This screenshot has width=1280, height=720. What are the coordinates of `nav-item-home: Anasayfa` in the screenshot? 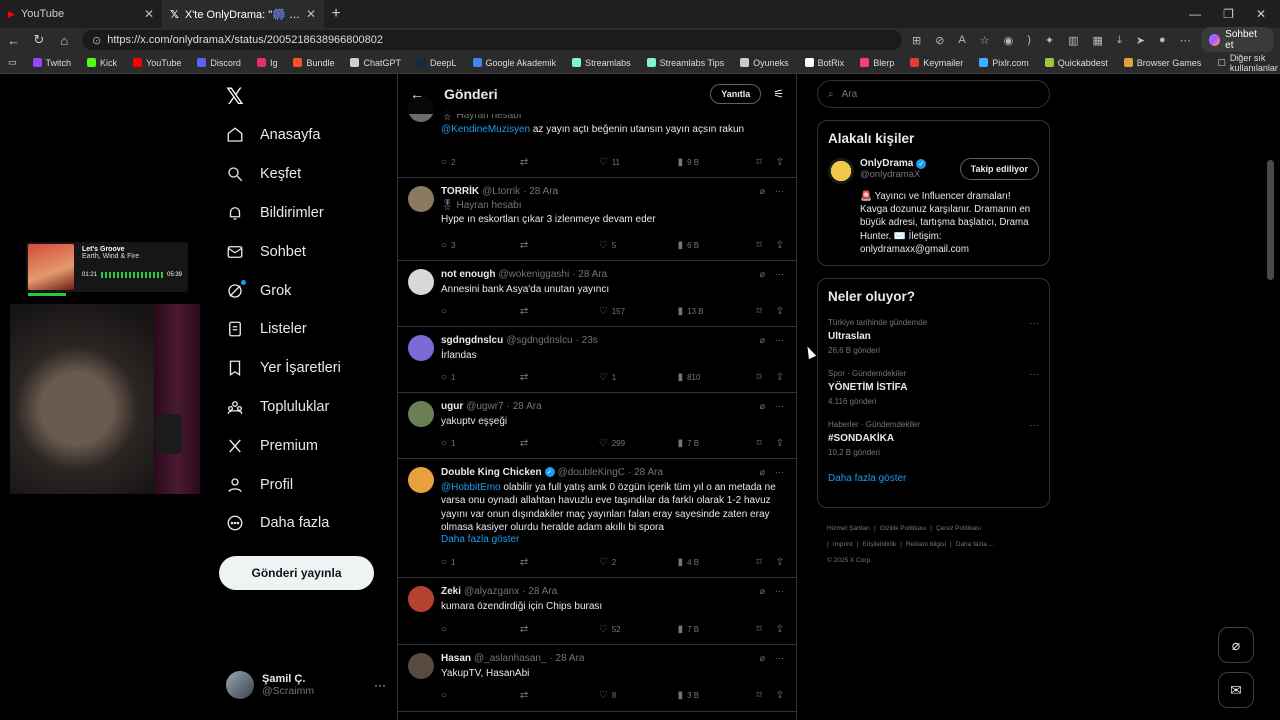 It's located at (283, 135).